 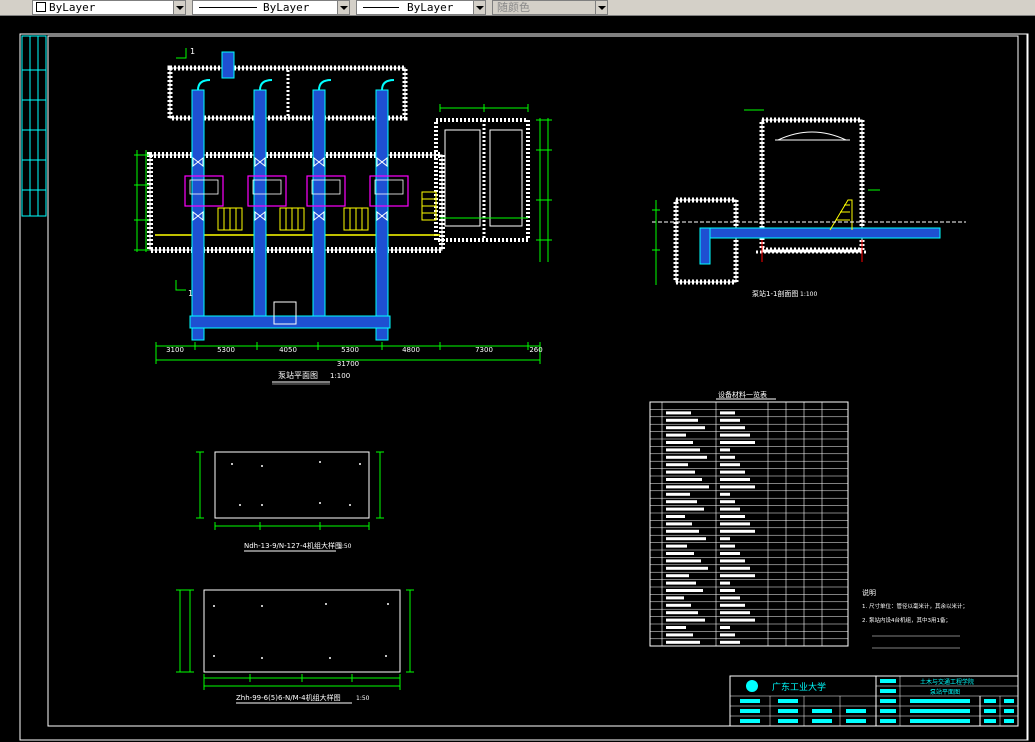 I want to click on linetype-combo: ByLayer, so click(x=271, y=7).